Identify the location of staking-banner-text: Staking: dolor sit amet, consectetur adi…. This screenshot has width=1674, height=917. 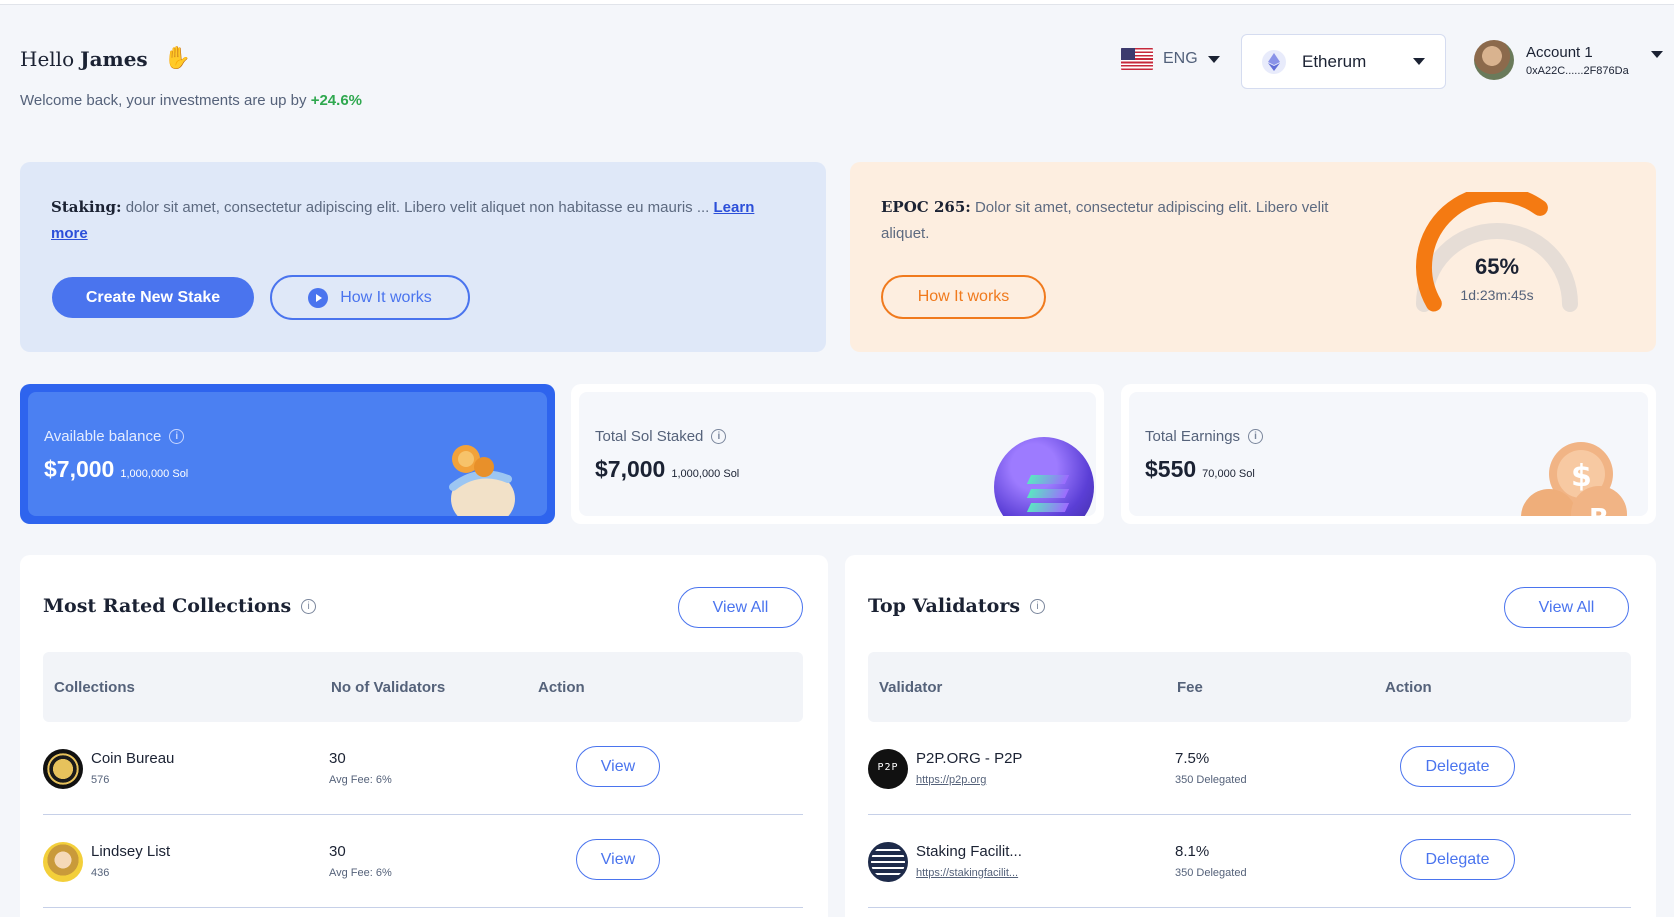
(416, 220).